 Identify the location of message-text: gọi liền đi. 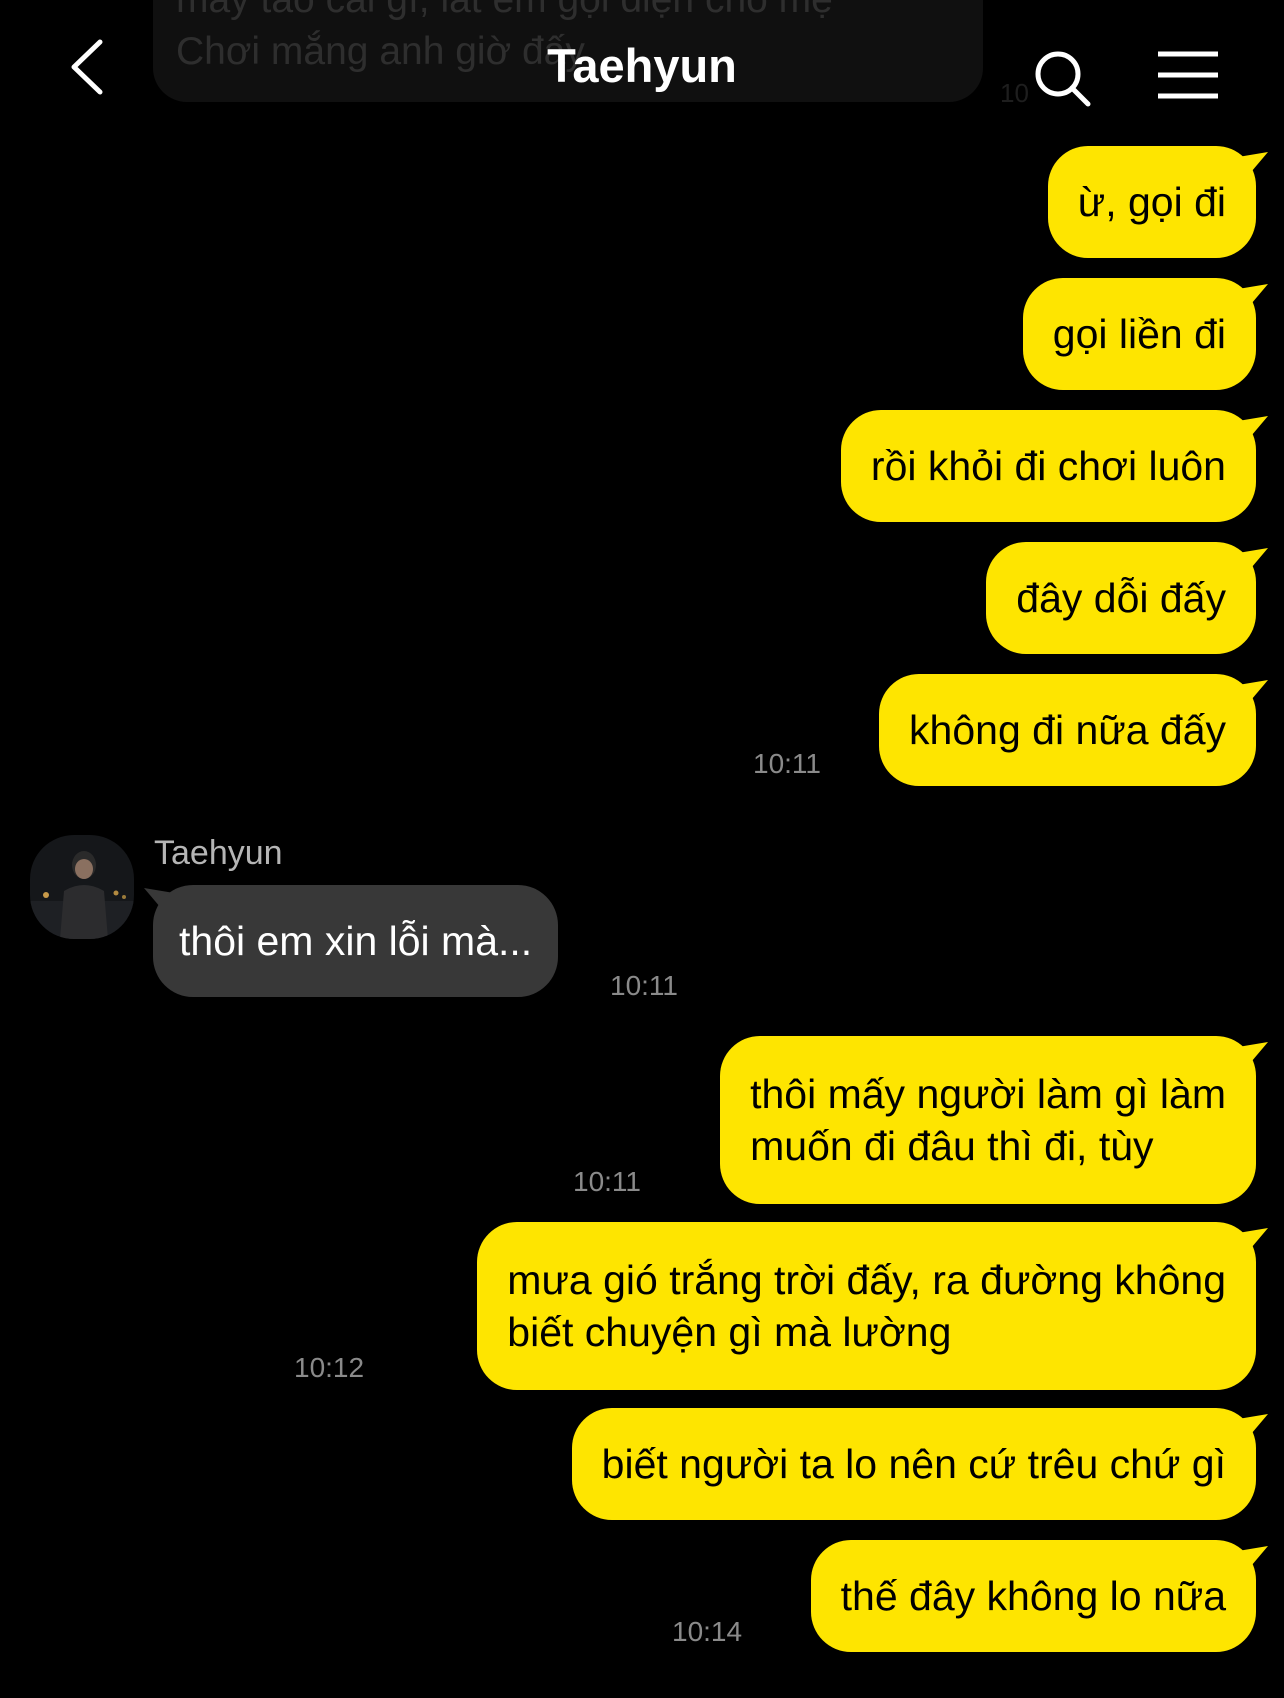
(1139, 334).